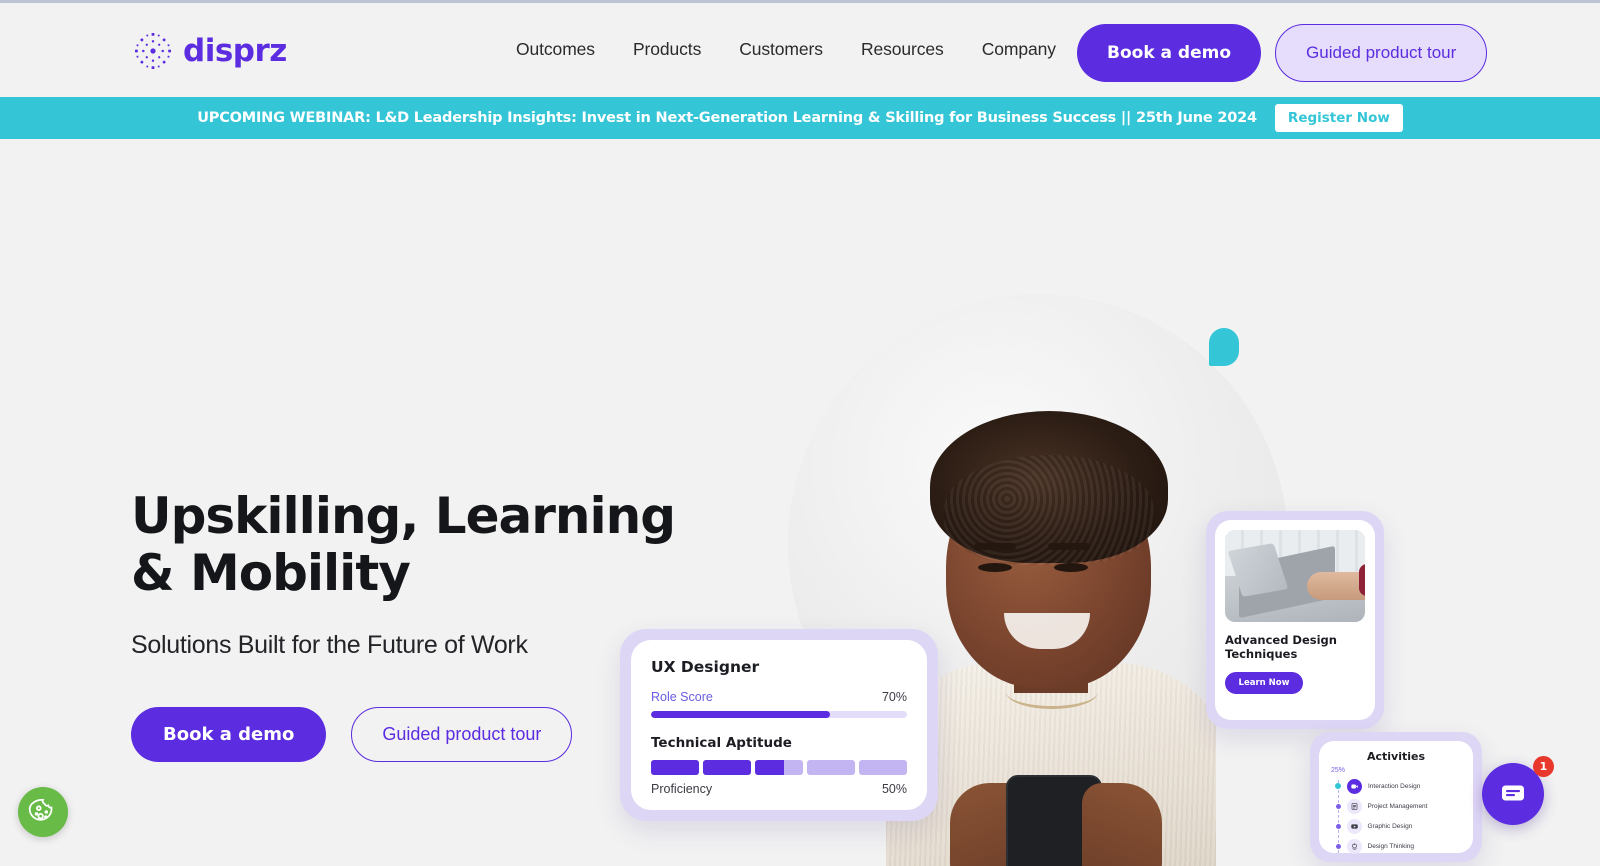  I want to click on brand-name: disprz, so click(235, 51).